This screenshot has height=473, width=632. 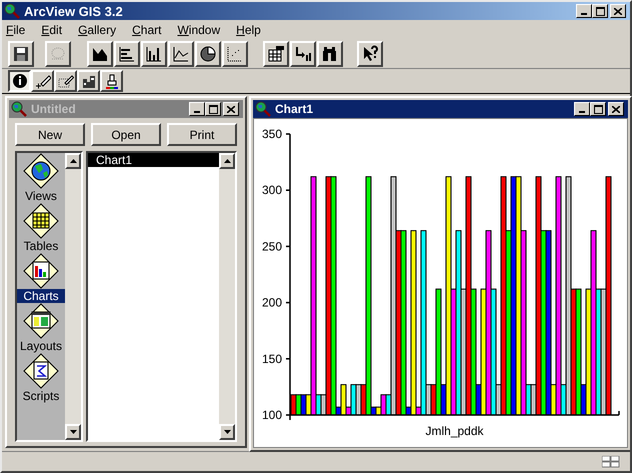 I want to click on document-type-item: Layouts, so click(x=41, y=346).